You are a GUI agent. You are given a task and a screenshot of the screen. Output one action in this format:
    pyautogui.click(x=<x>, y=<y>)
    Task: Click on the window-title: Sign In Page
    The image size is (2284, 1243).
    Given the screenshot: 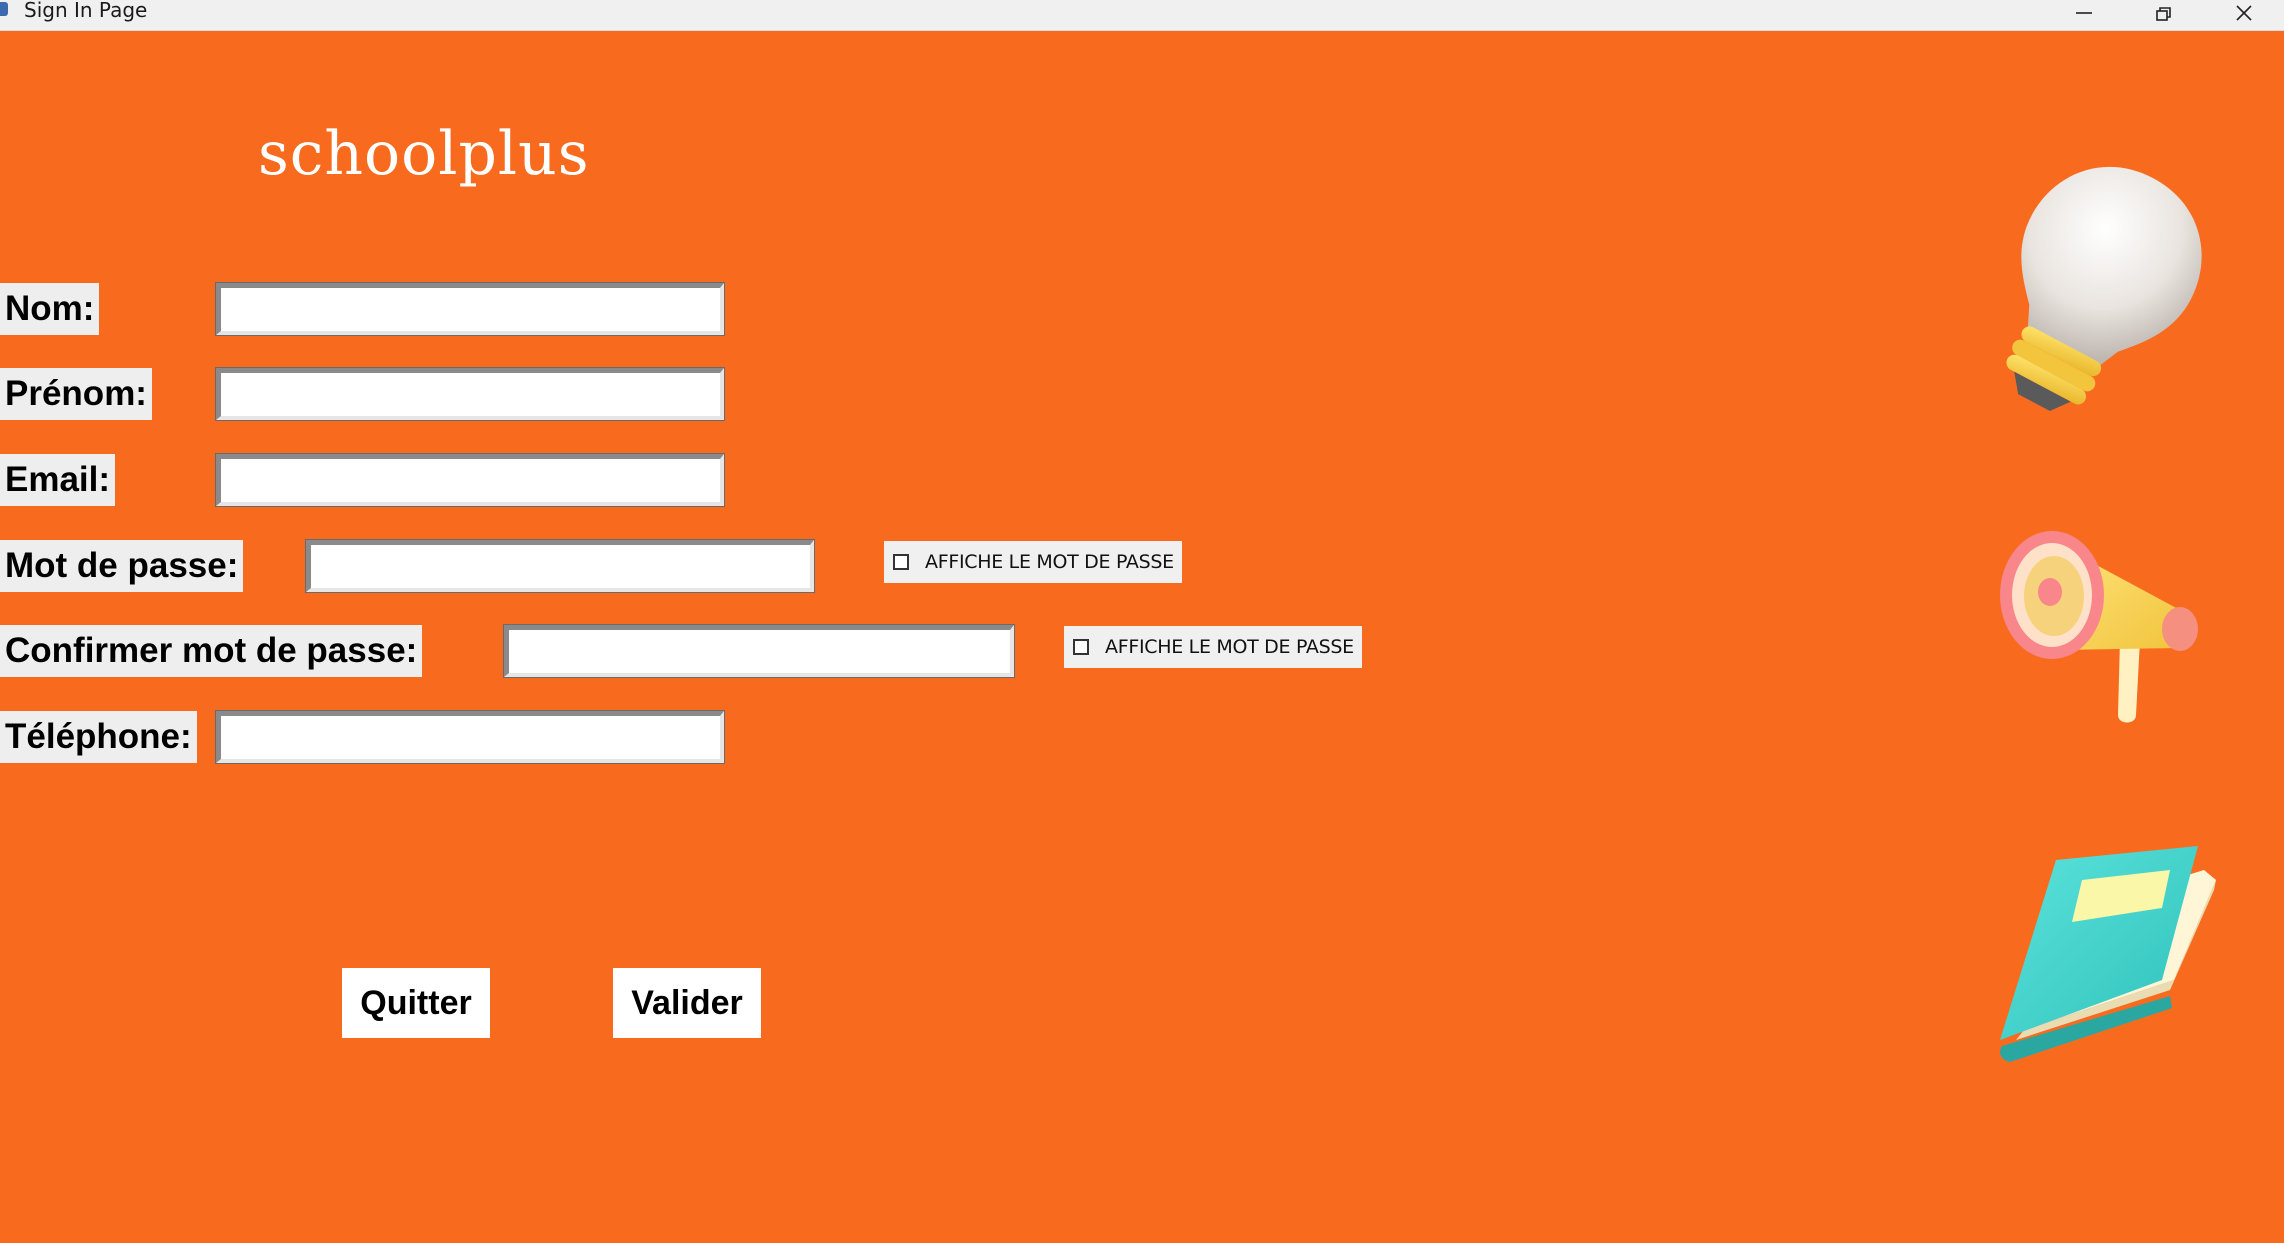 What is the action you would take?
    pyautogui.click(x=86, y=11)
    